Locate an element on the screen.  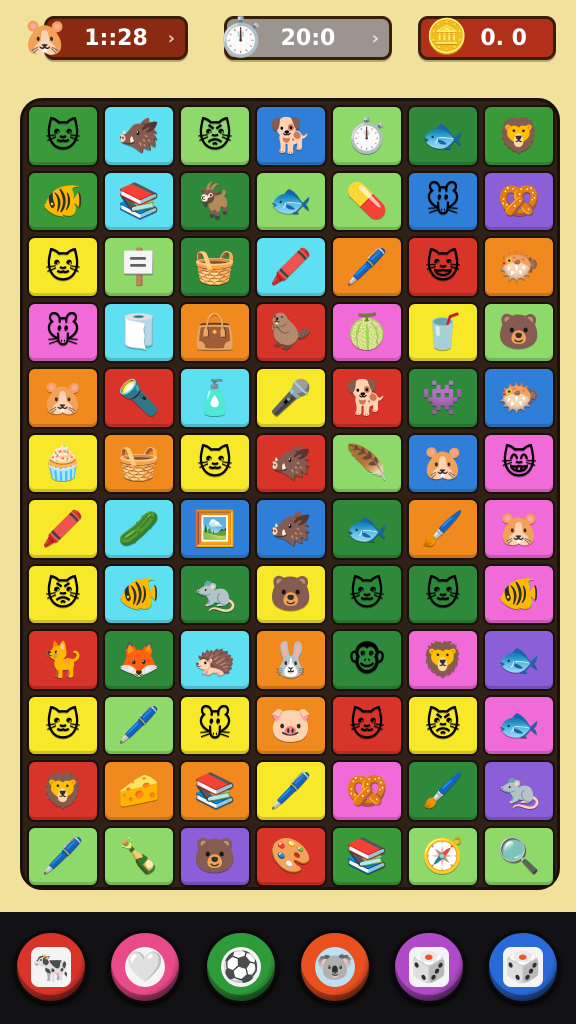
tile-r3-c1: 🐱 is located at coordinates (63, 267).